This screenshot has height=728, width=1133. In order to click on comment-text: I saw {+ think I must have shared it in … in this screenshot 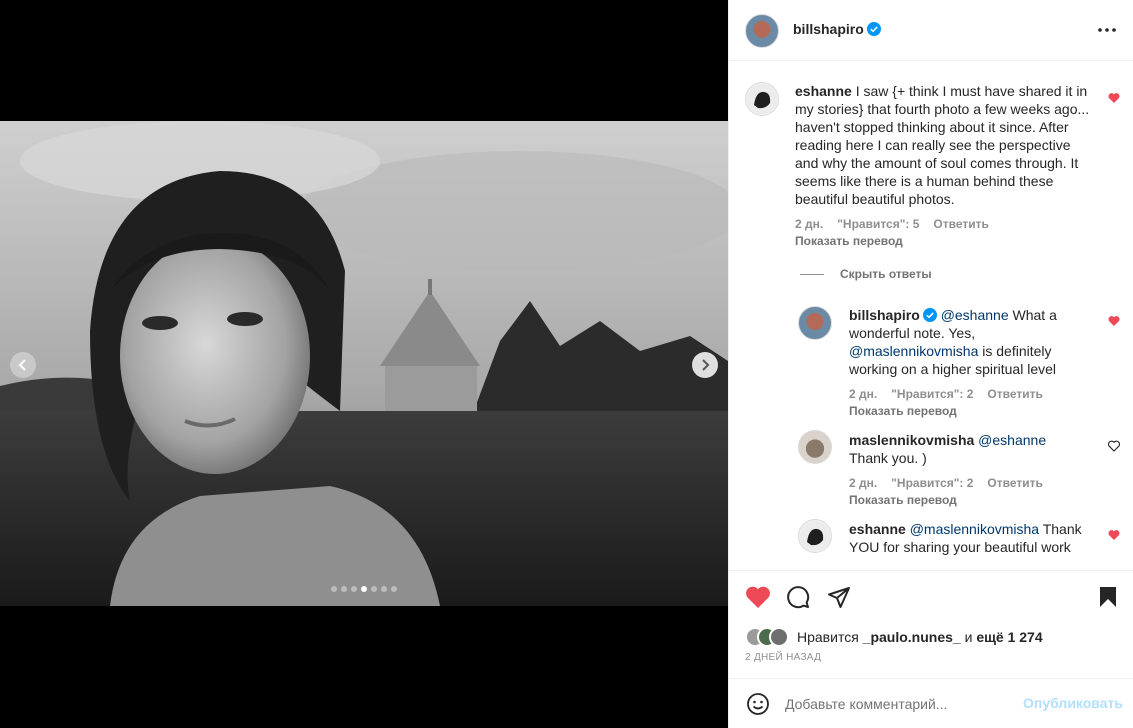, I will do `click(942, 145)`.